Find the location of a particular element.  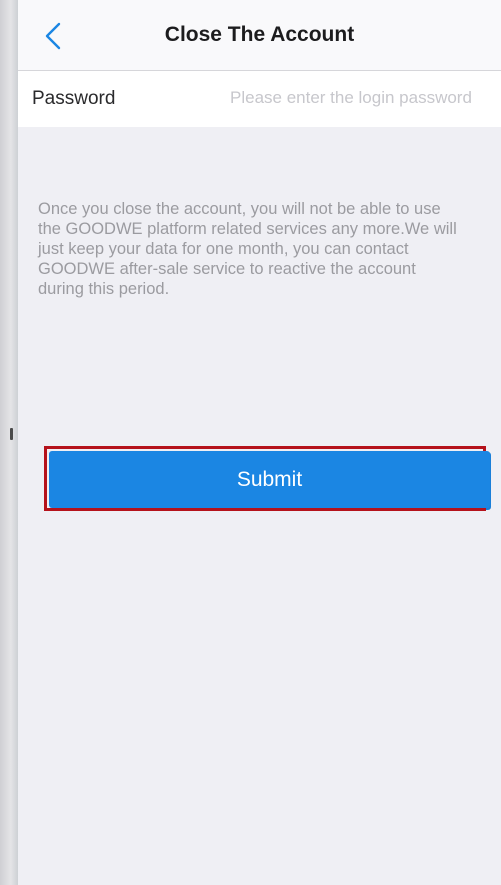

background-edge is located at coordinates (9, 442).